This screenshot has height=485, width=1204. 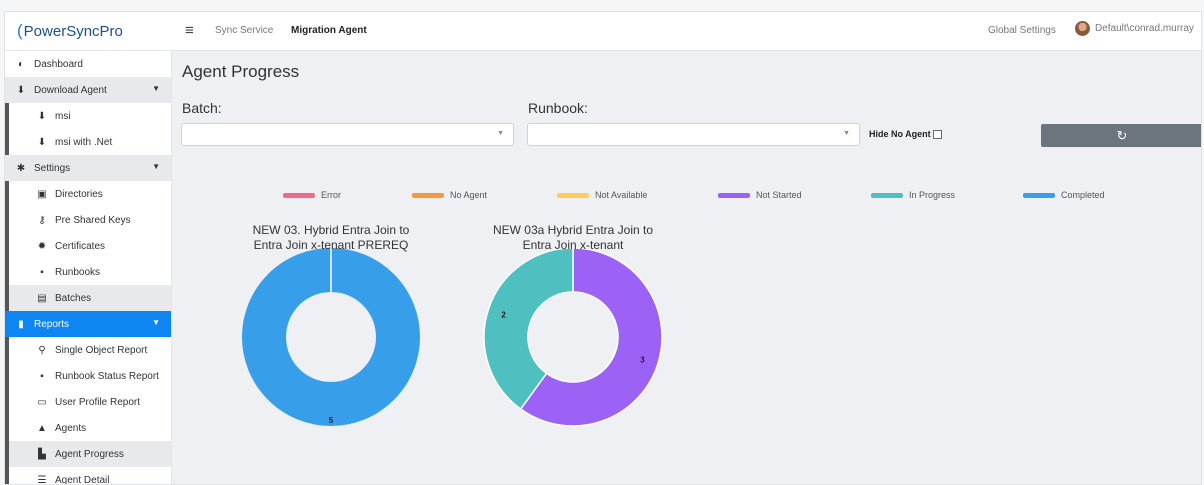 What do you see at coordinates (913, 195) in the screenshot?
I see `legend-item: In Progress` at bounding box center [913, 195].